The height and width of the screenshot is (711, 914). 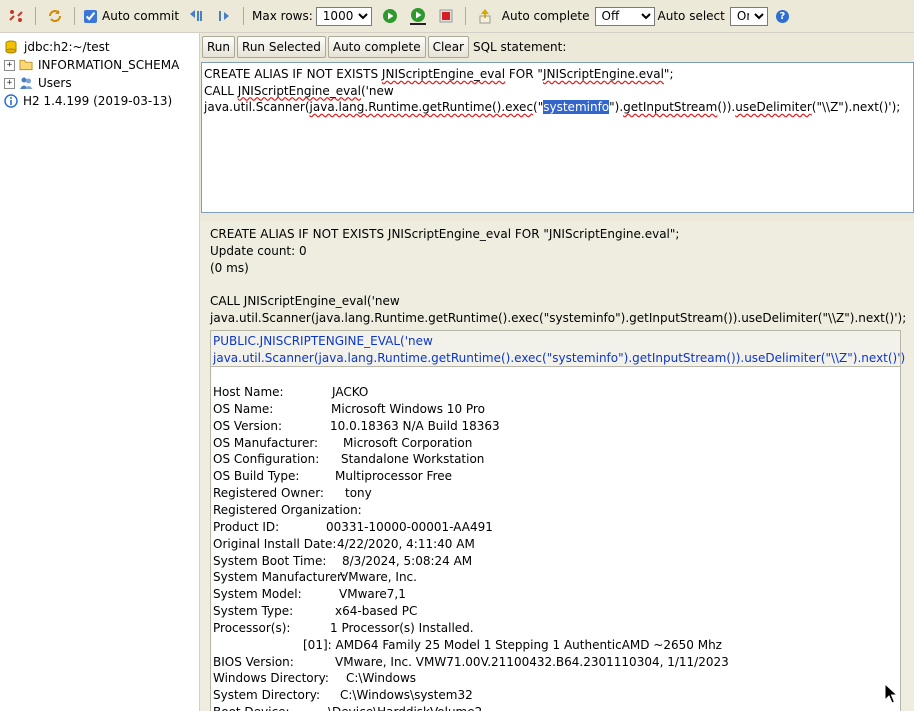 What do you see at coordinates (748, 16) in the screenshot?
I see `auto-select-select: On` at bounding box center [748, 16].